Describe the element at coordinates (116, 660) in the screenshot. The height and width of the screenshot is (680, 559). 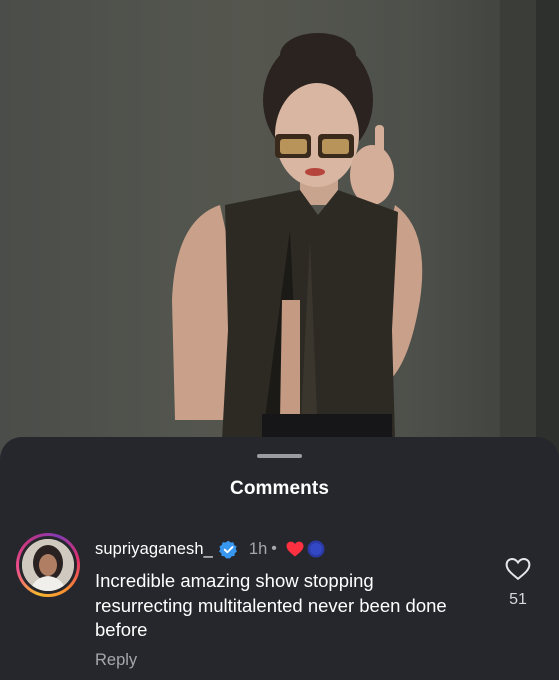
I see `reply-button: Reply` at that location.